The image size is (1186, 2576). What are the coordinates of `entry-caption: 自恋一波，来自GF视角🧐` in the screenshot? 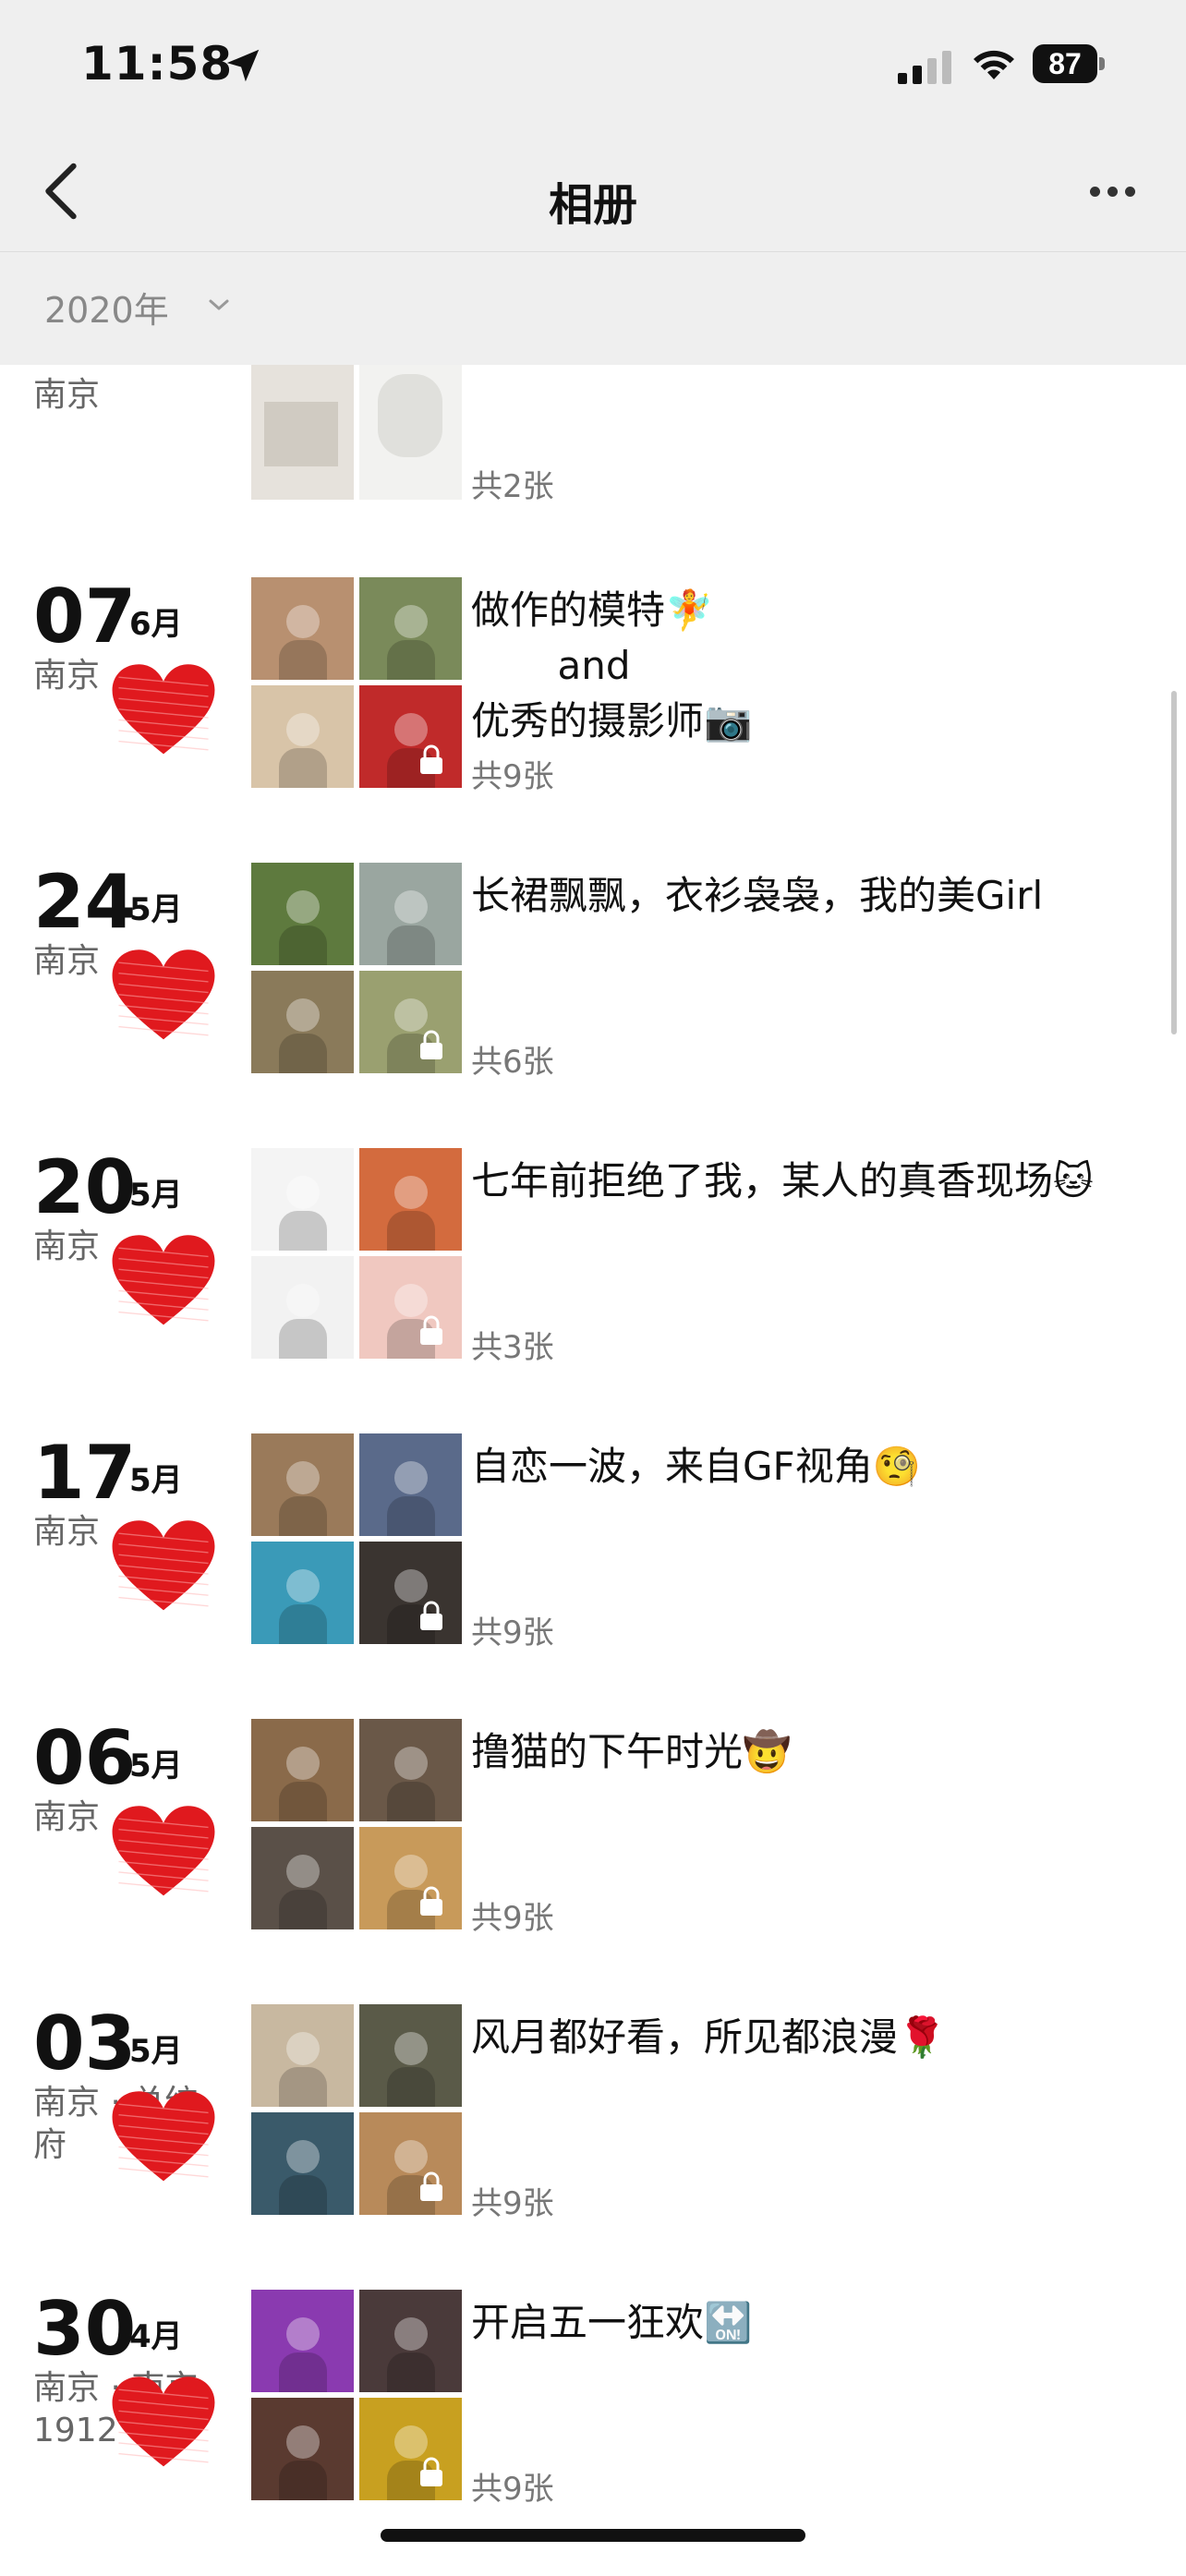 It's located at (696, 1466).